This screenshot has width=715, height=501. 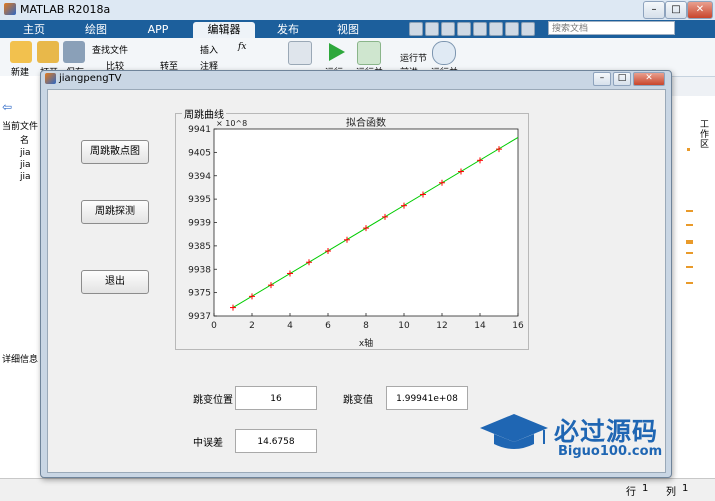 What do you see at coordinates (366, 326) in the screenshot?
I see `x-tick-label: 8` at bounding box center [366, 326].